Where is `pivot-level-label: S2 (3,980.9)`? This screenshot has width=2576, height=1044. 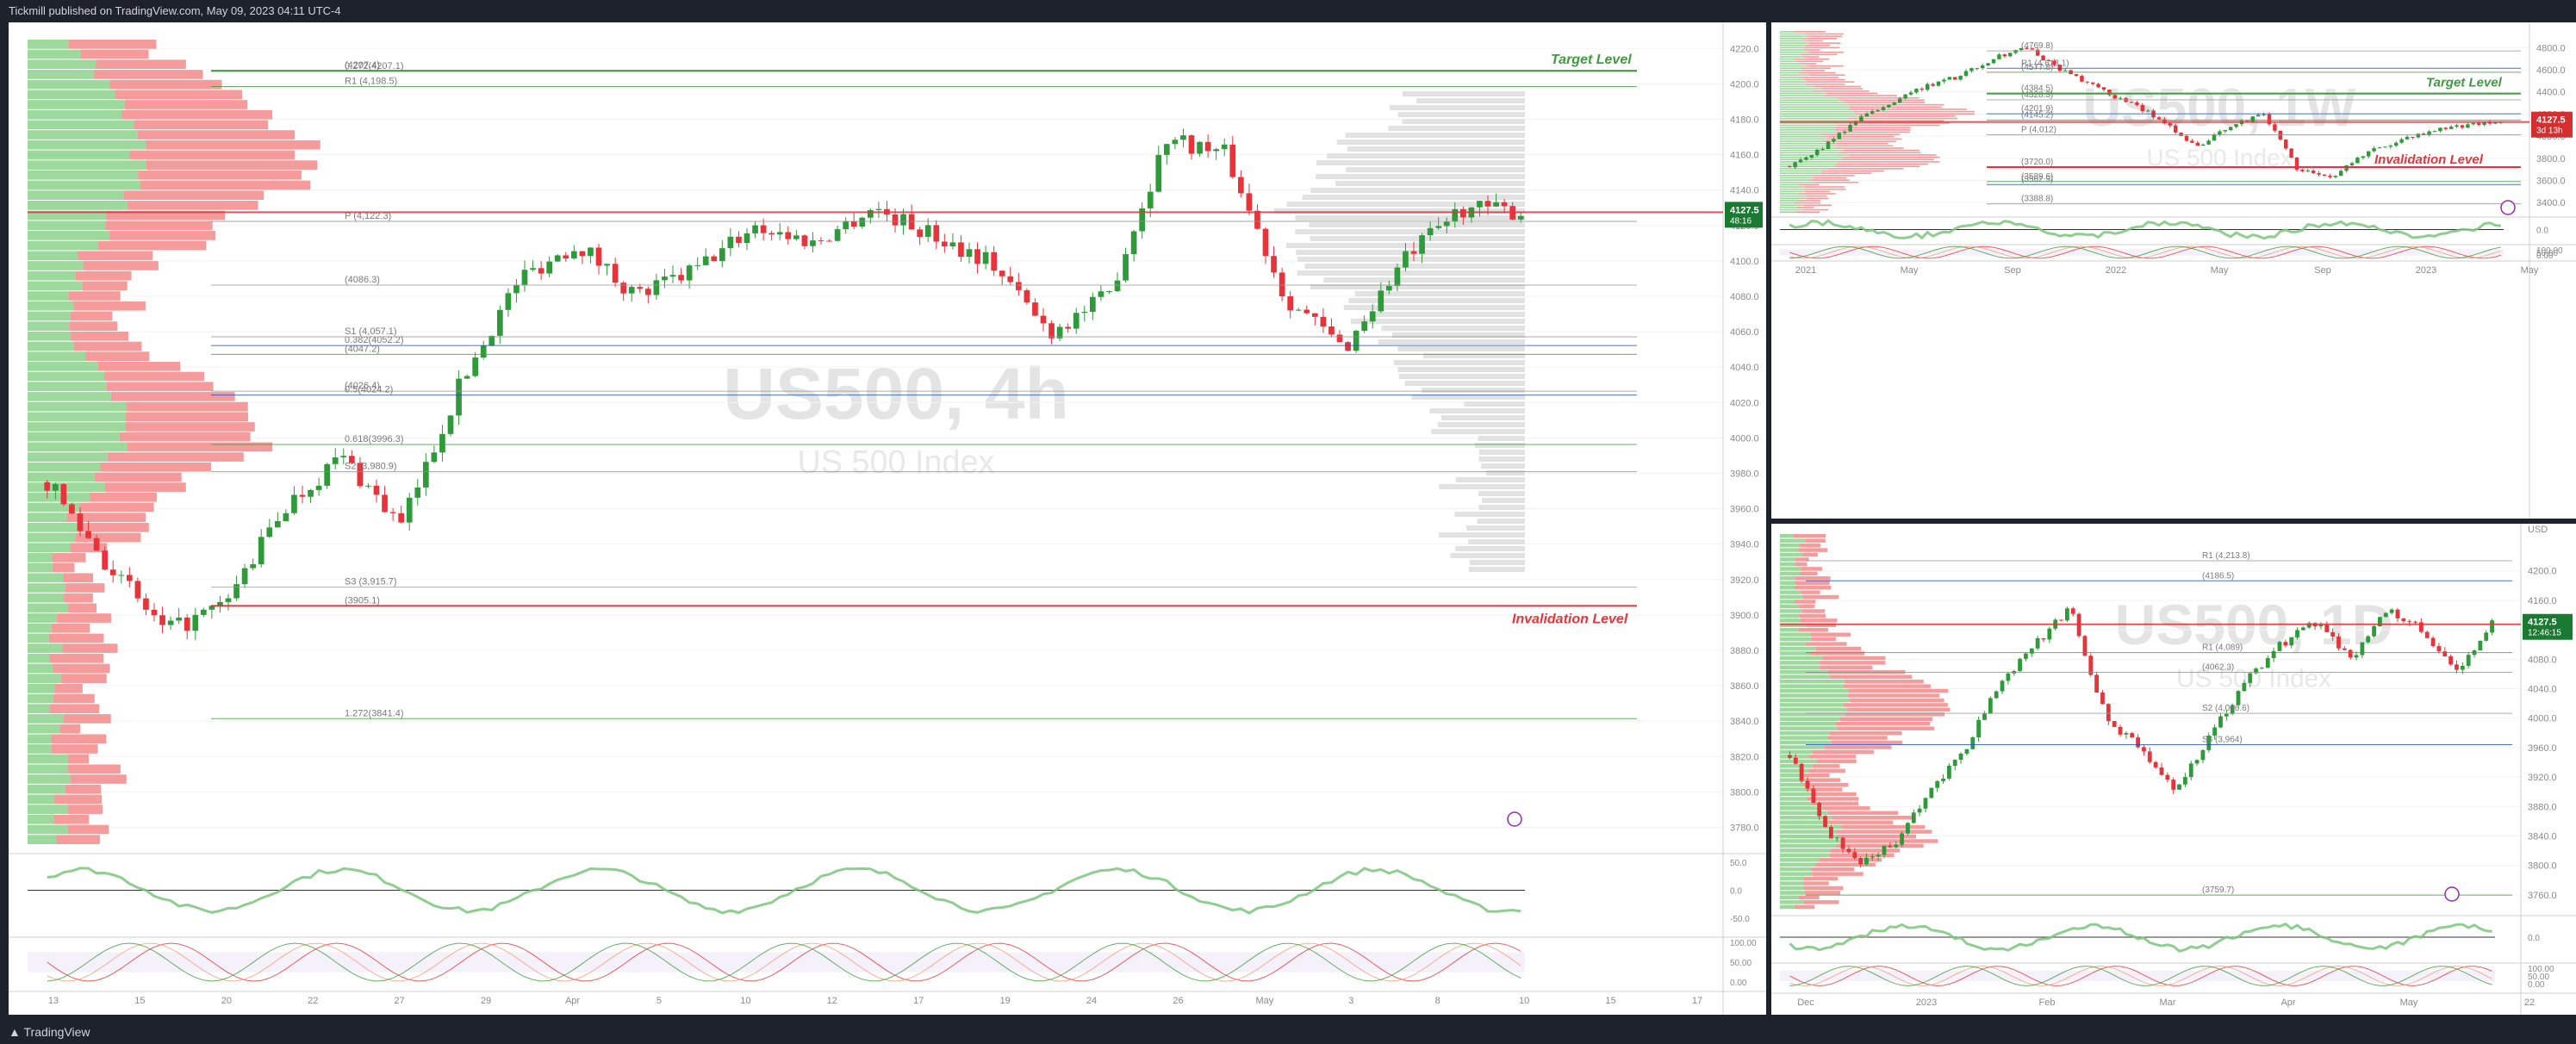
pivot-level-label: S2 (3,980.9) is located at coordinates (371, 467).